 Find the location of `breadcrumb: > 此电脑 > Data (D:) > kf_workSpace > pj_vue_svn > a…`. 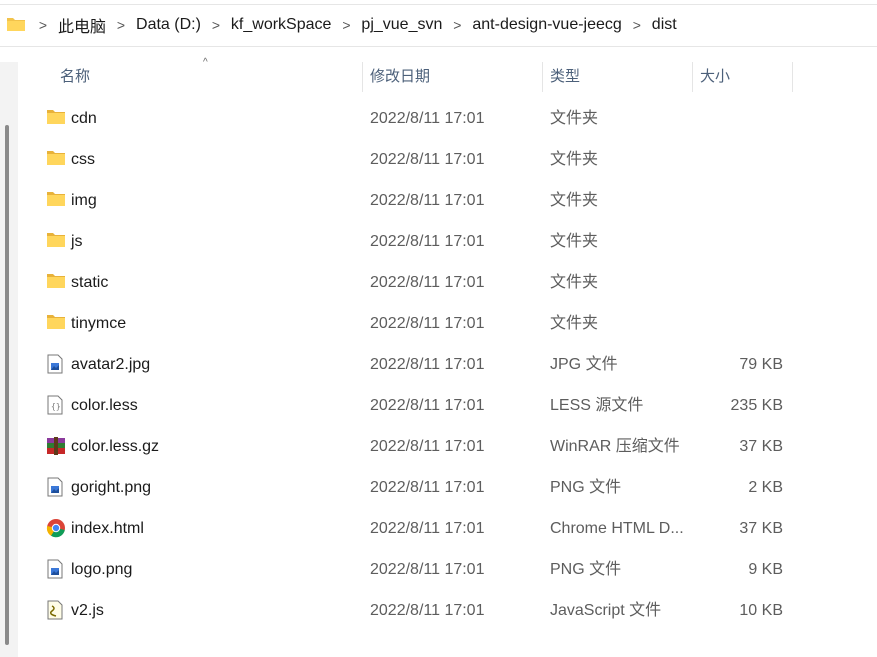

breadcrumb: > 此电脑 > Data (D:) > kf_workSpace > pj_vue_svn > a… is located at coordinates (438, 24).